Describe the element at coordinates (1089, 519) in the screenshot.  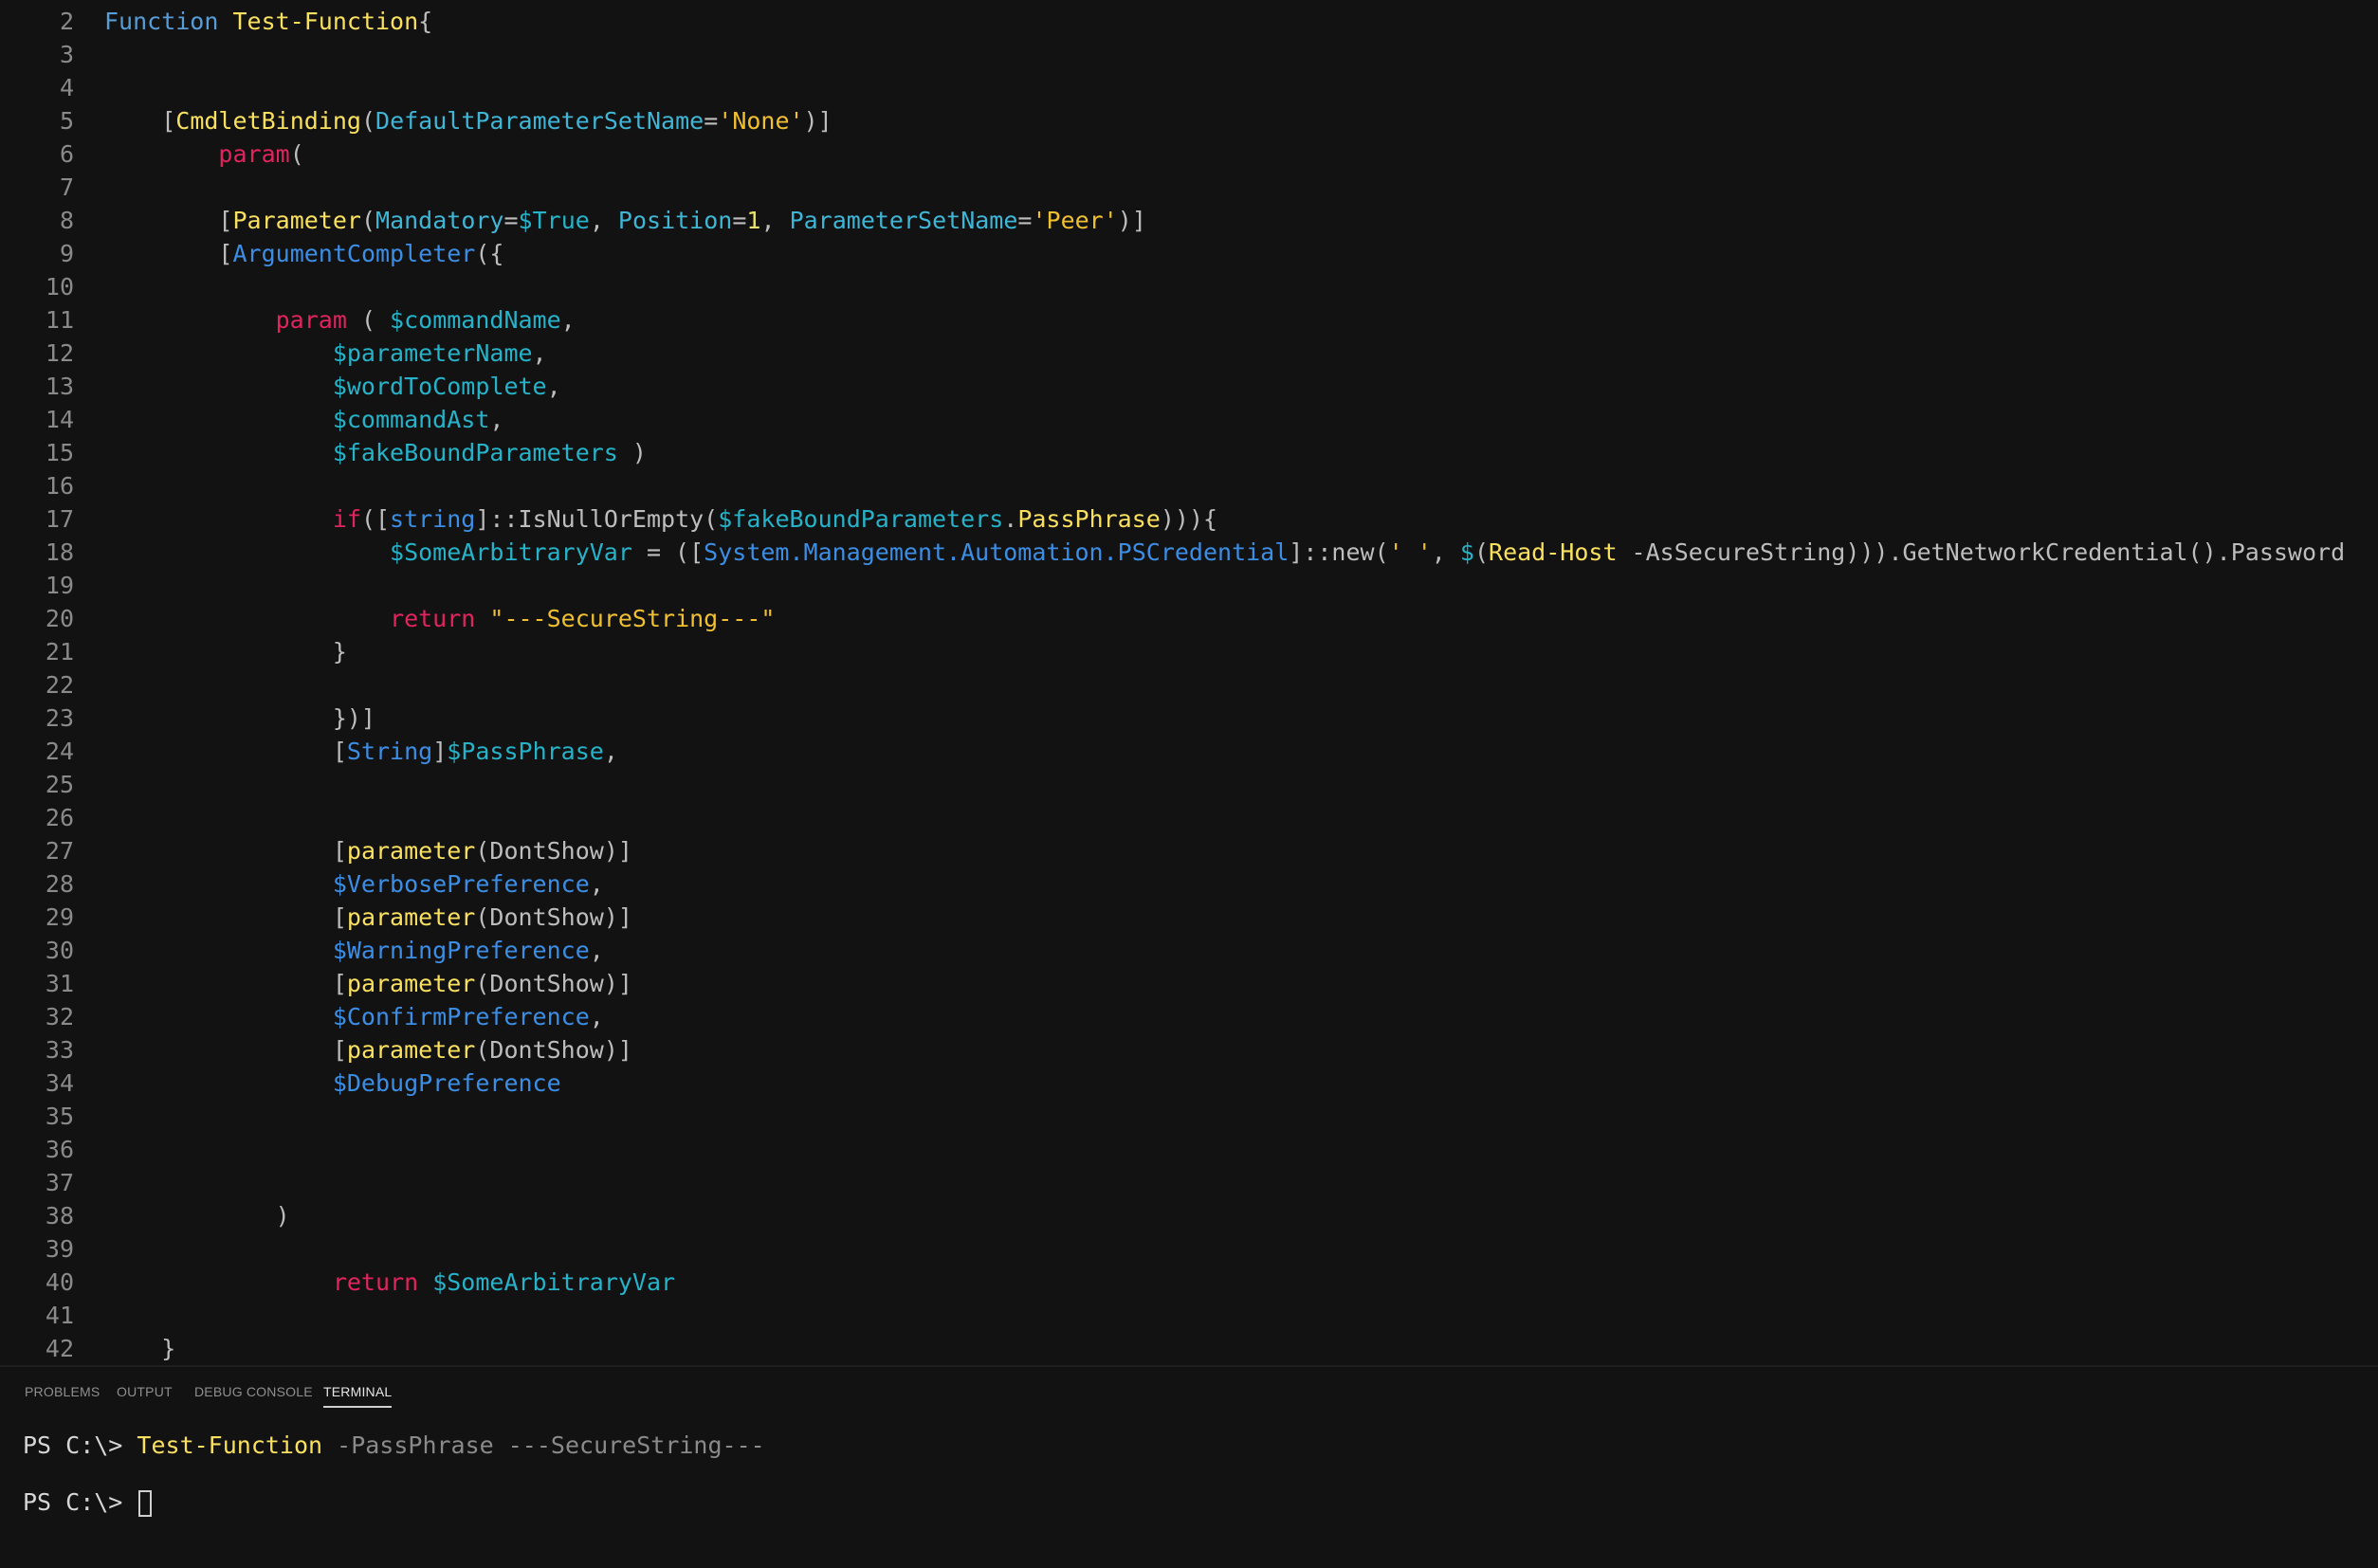
I see `code-token: PassPhrase` at that location.